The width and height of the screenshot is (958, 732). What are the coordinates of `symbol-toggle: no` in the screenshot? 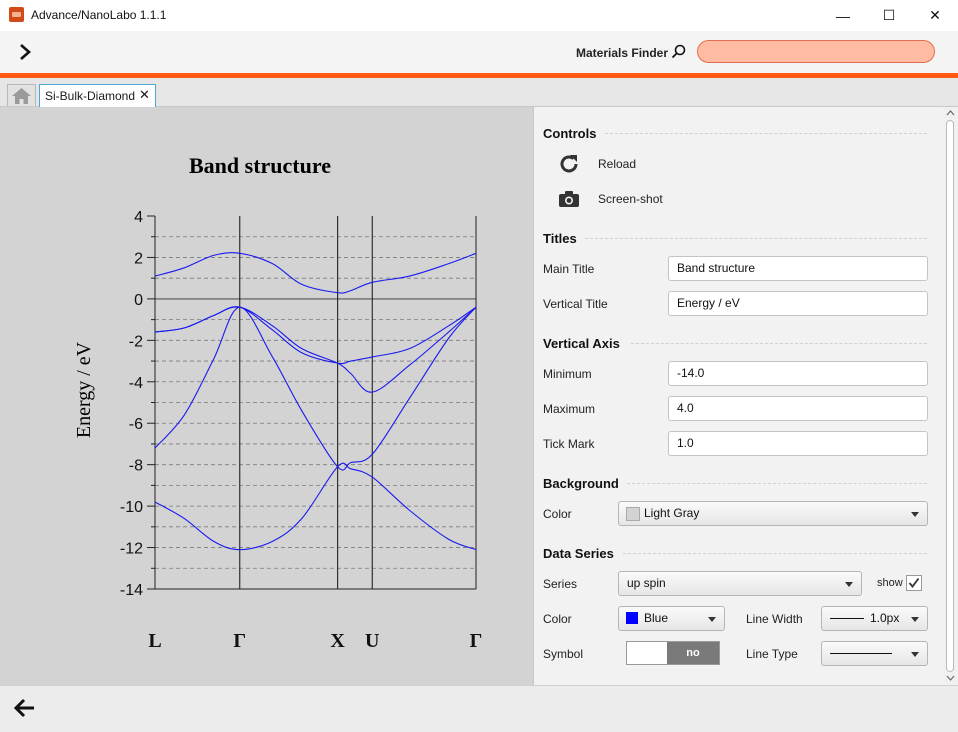 It's located at (673, 653).